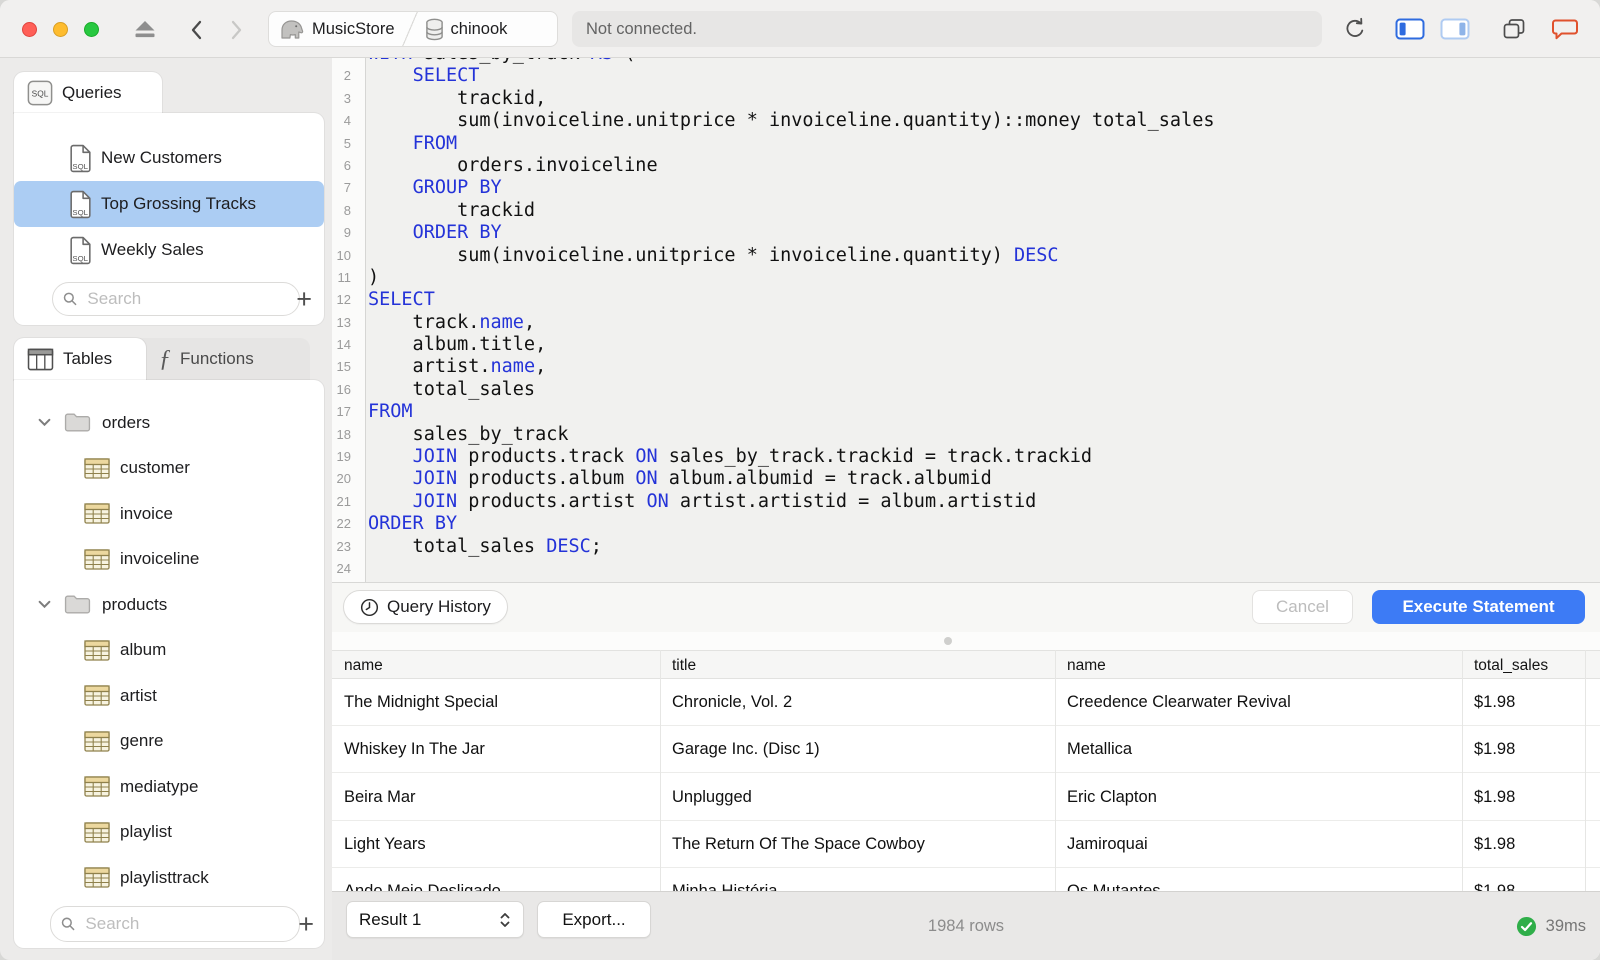 The width and height of the screenshot is (1600, 960). I want to click on queries-search-input, so click(187, 299).